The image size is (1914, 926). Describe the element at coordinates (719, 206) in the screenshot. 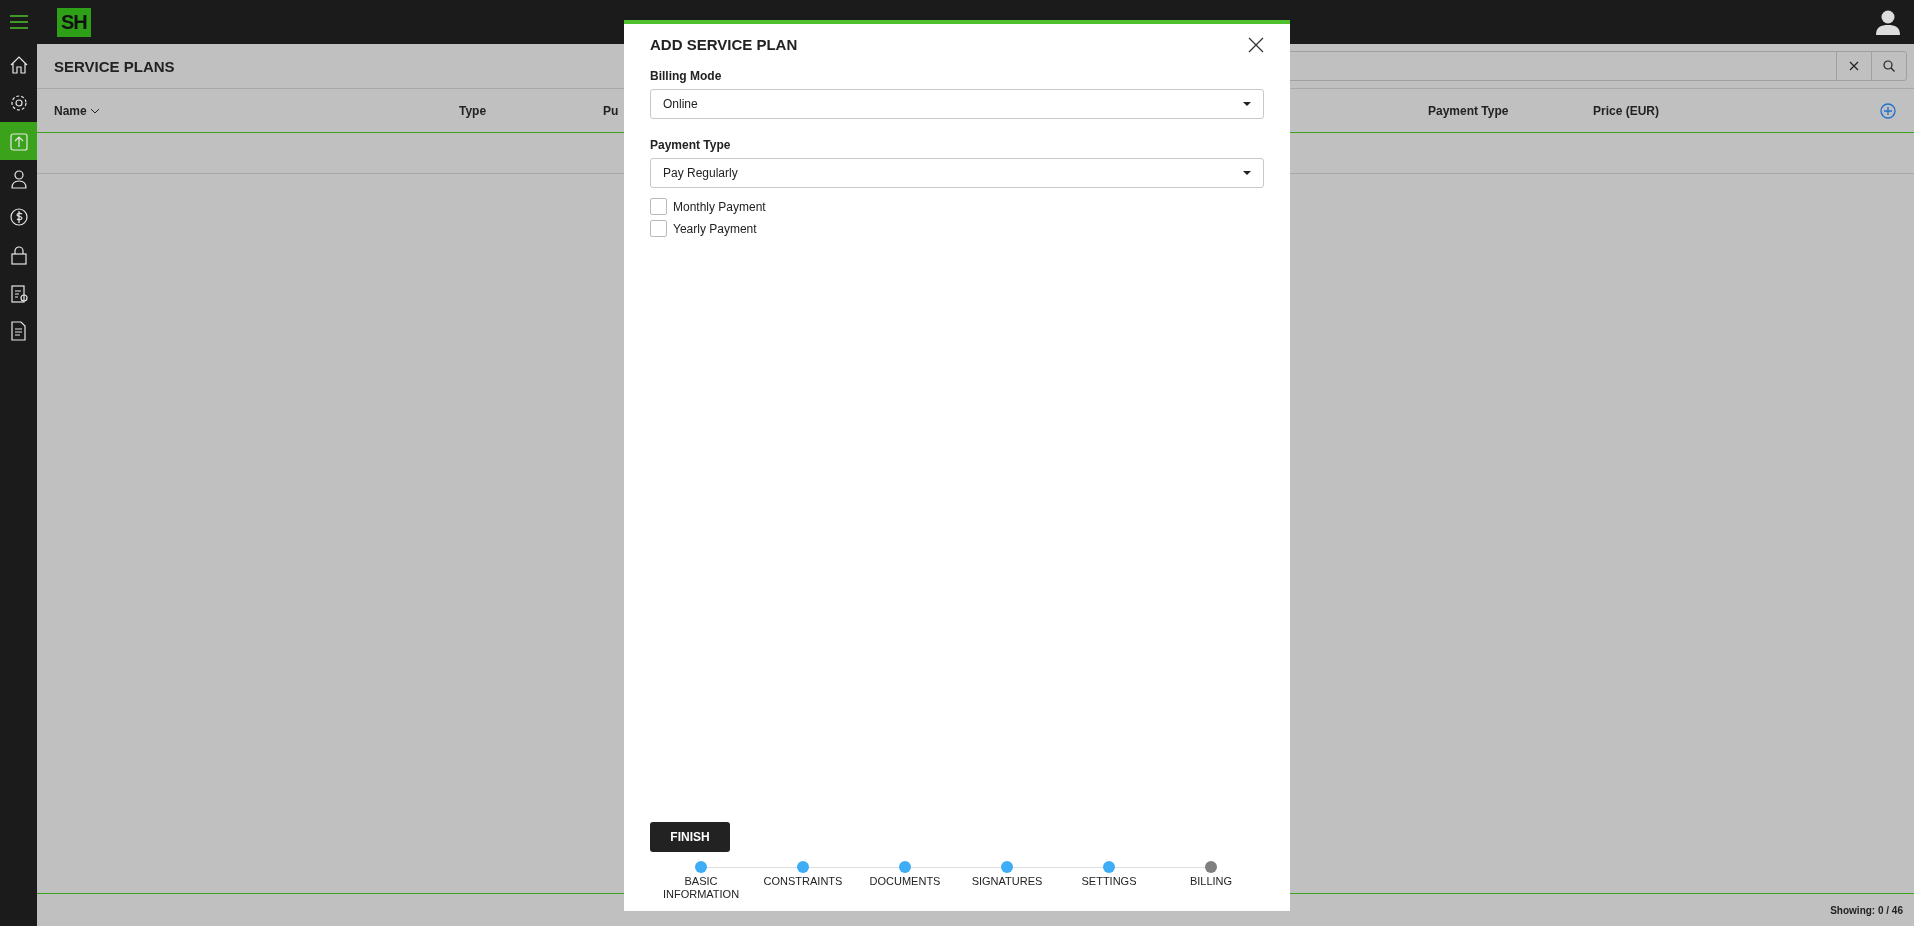

I see `checkbox-label: Monthly Payment` at that location.